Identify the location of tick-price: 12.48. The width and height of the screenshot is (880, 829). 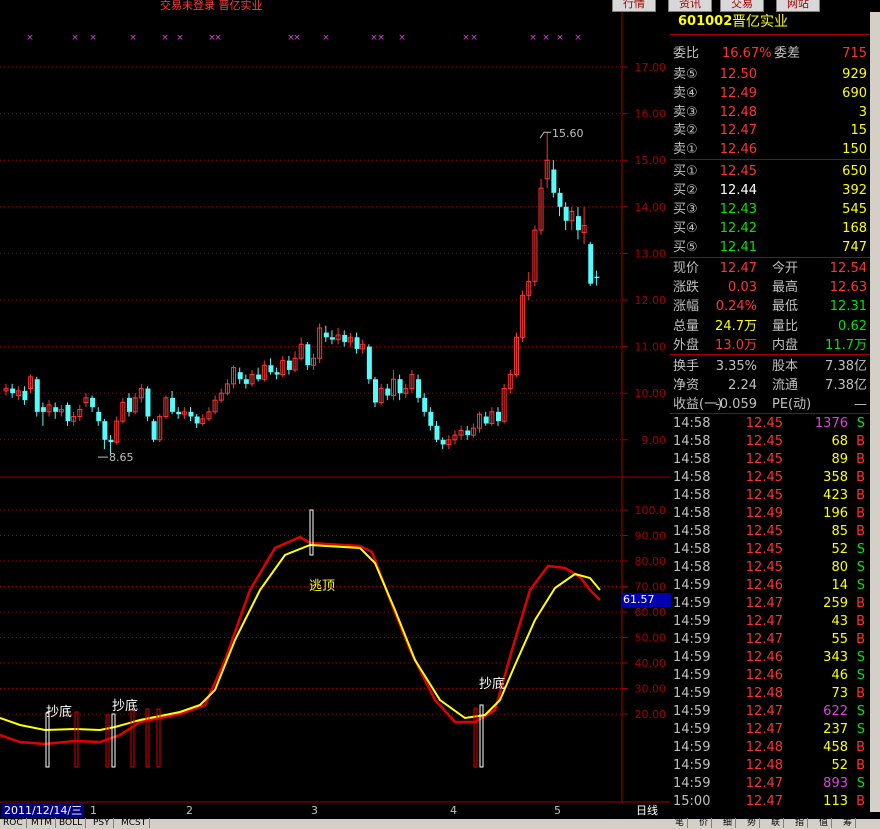
(764, 693).